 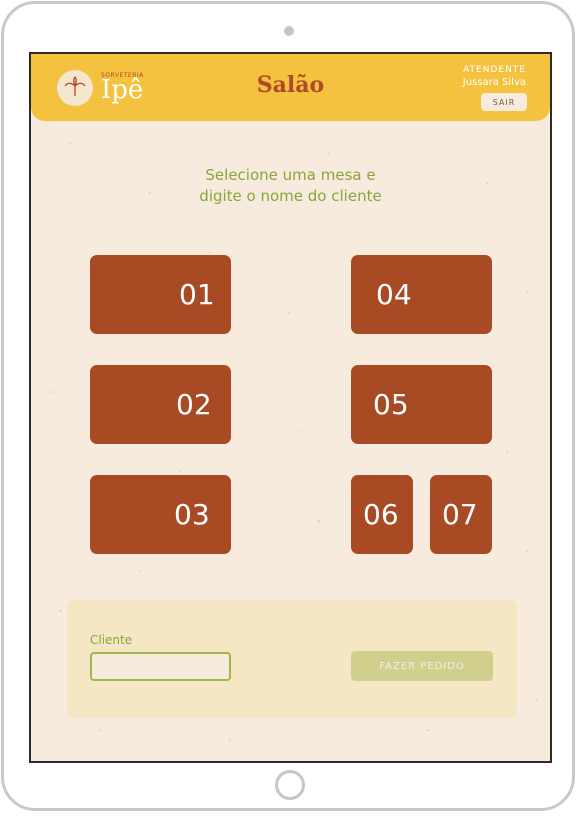 I want to click on table-button-02: 02, so click(x=160, y=404).